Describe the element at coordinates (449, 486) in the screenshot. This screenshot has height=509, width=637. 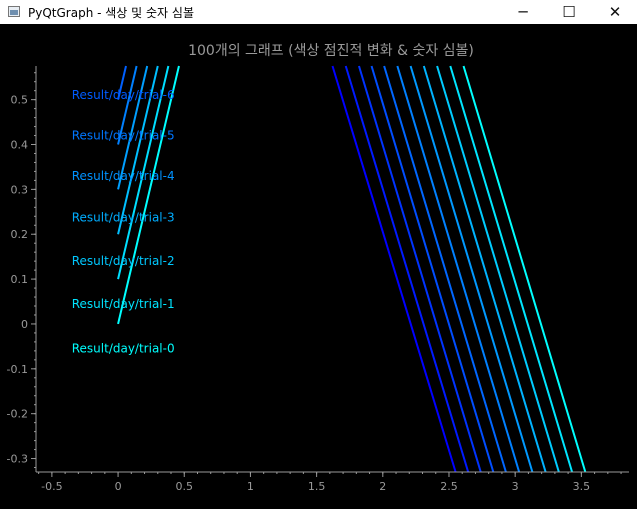
I see `x-tick-label: 2.5` at that location.